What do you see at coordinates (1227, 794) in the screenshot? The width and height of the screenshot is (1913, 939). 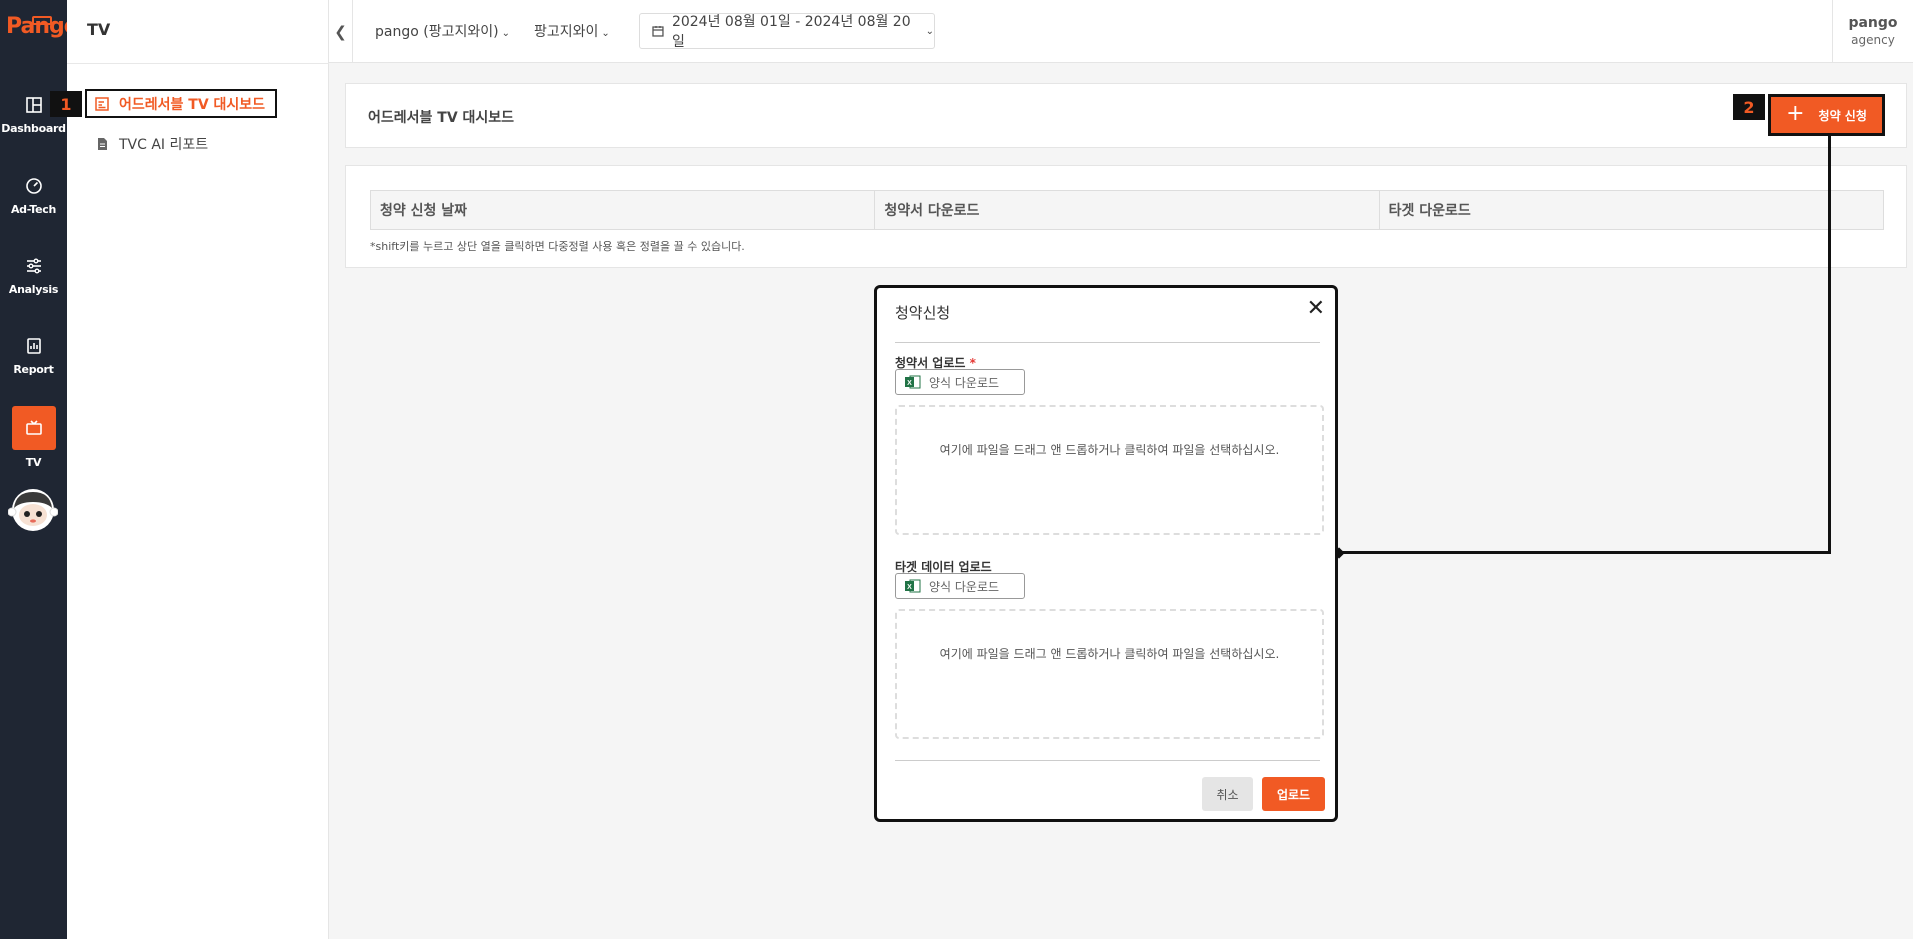 I see `cancel-button: 취소` at bounding box center [1227, 794].